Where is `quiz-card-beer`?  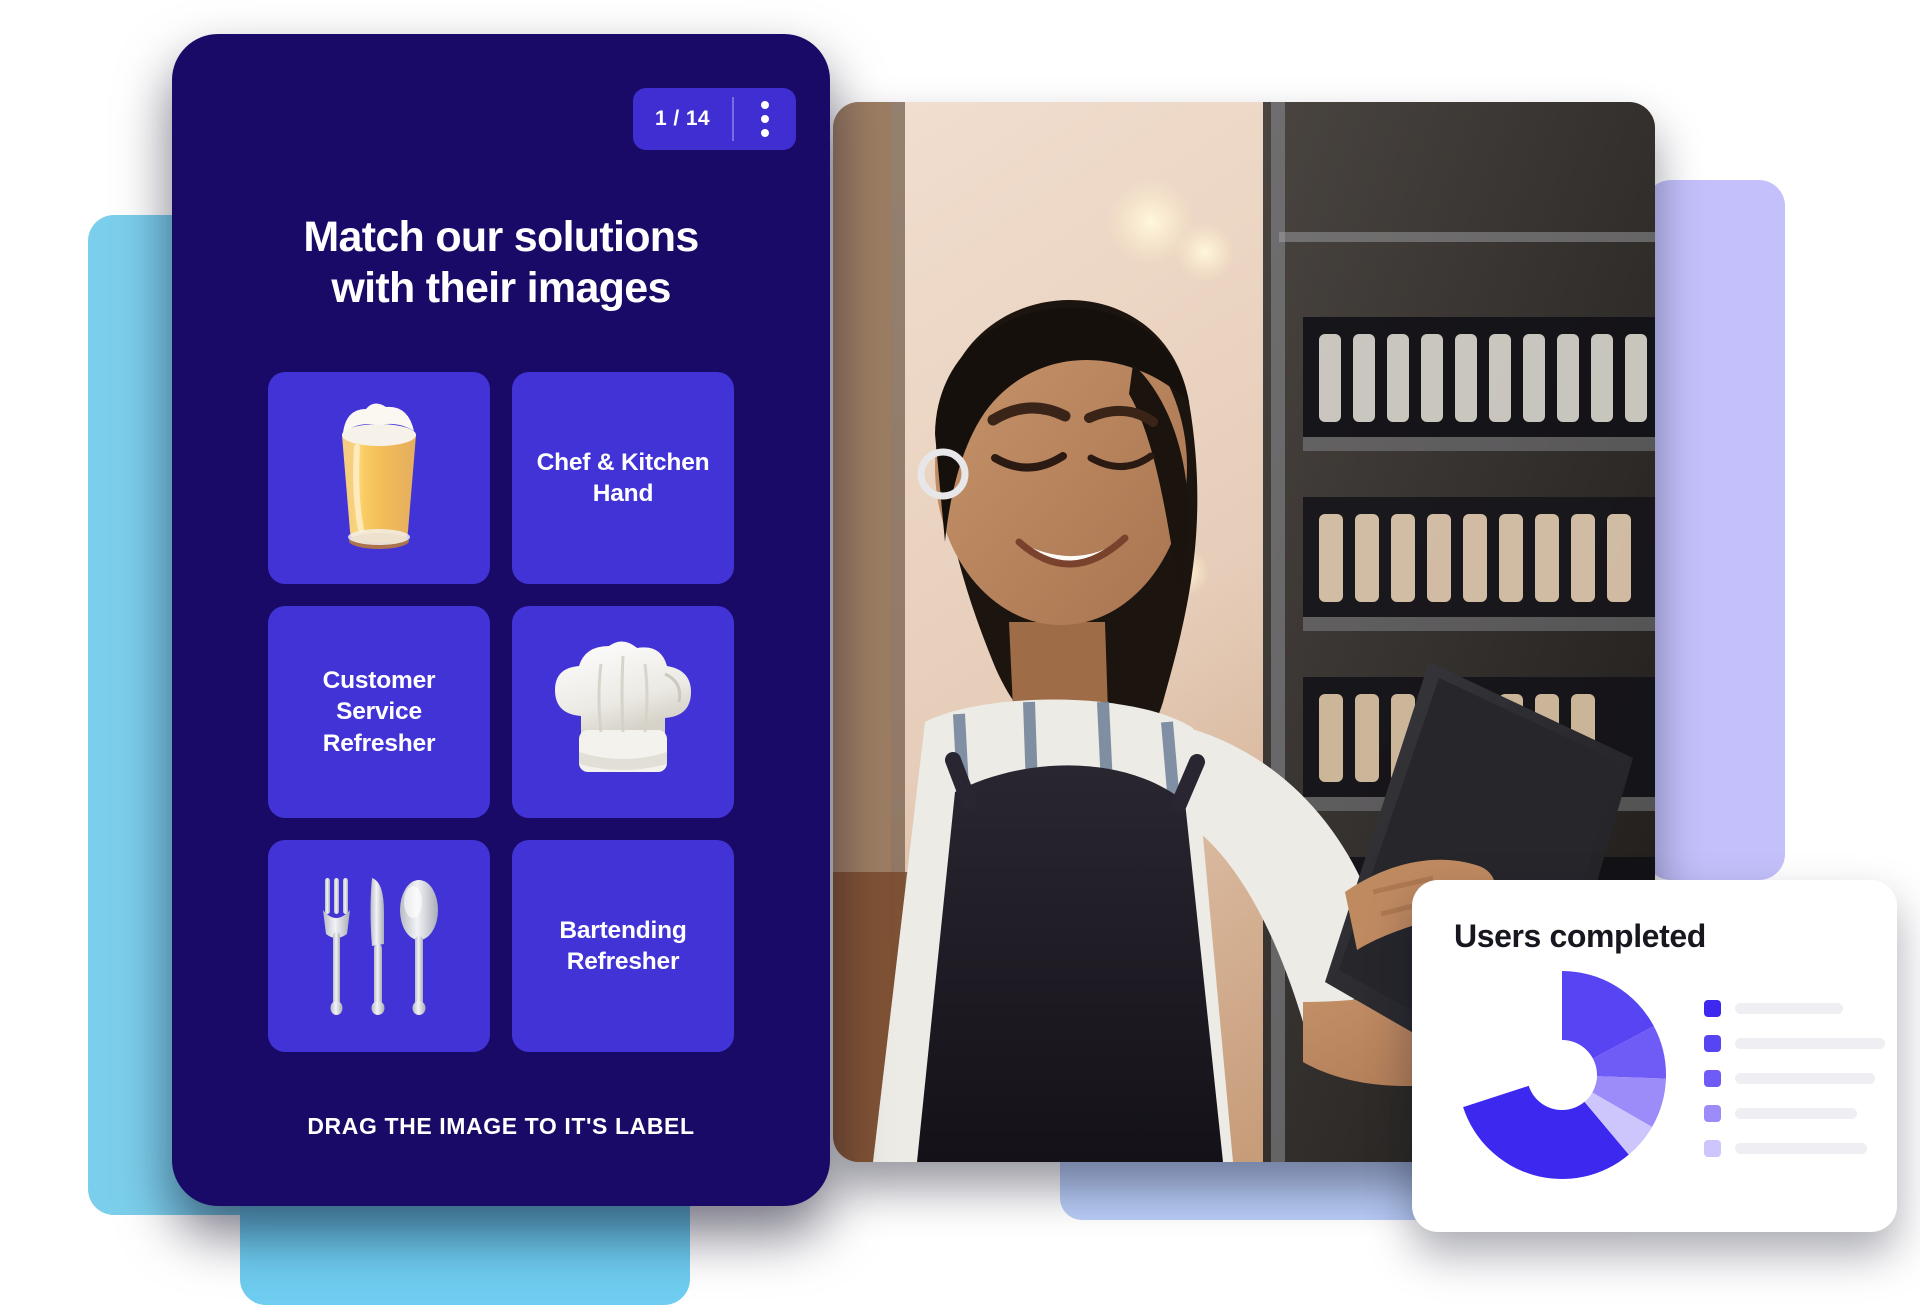 quiz-card-beer is located at coordinates (379, 478).